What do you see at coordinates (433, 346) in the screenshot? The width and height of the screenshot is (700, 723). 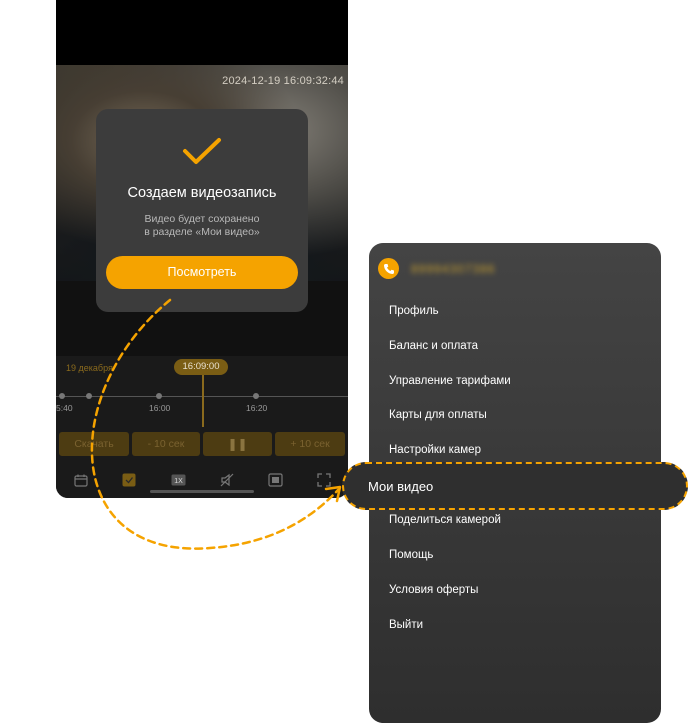 I see `menu-item-balance: Баланс и оплата` at bounding box center [433, 346].